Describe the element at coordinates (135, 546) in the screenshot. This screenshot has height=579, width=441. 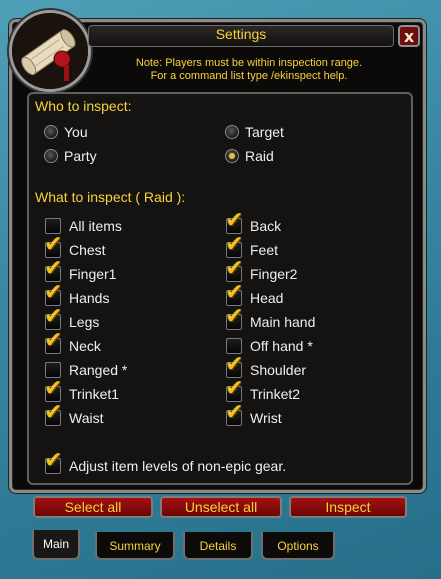
I see `tab-summary: Summary` at that location.